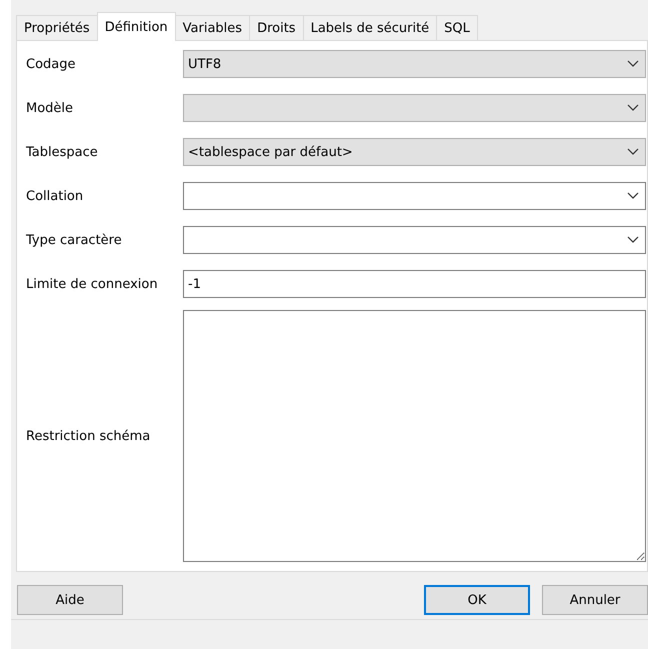  I want to click on field-label: Modèle, so click(49, 108).